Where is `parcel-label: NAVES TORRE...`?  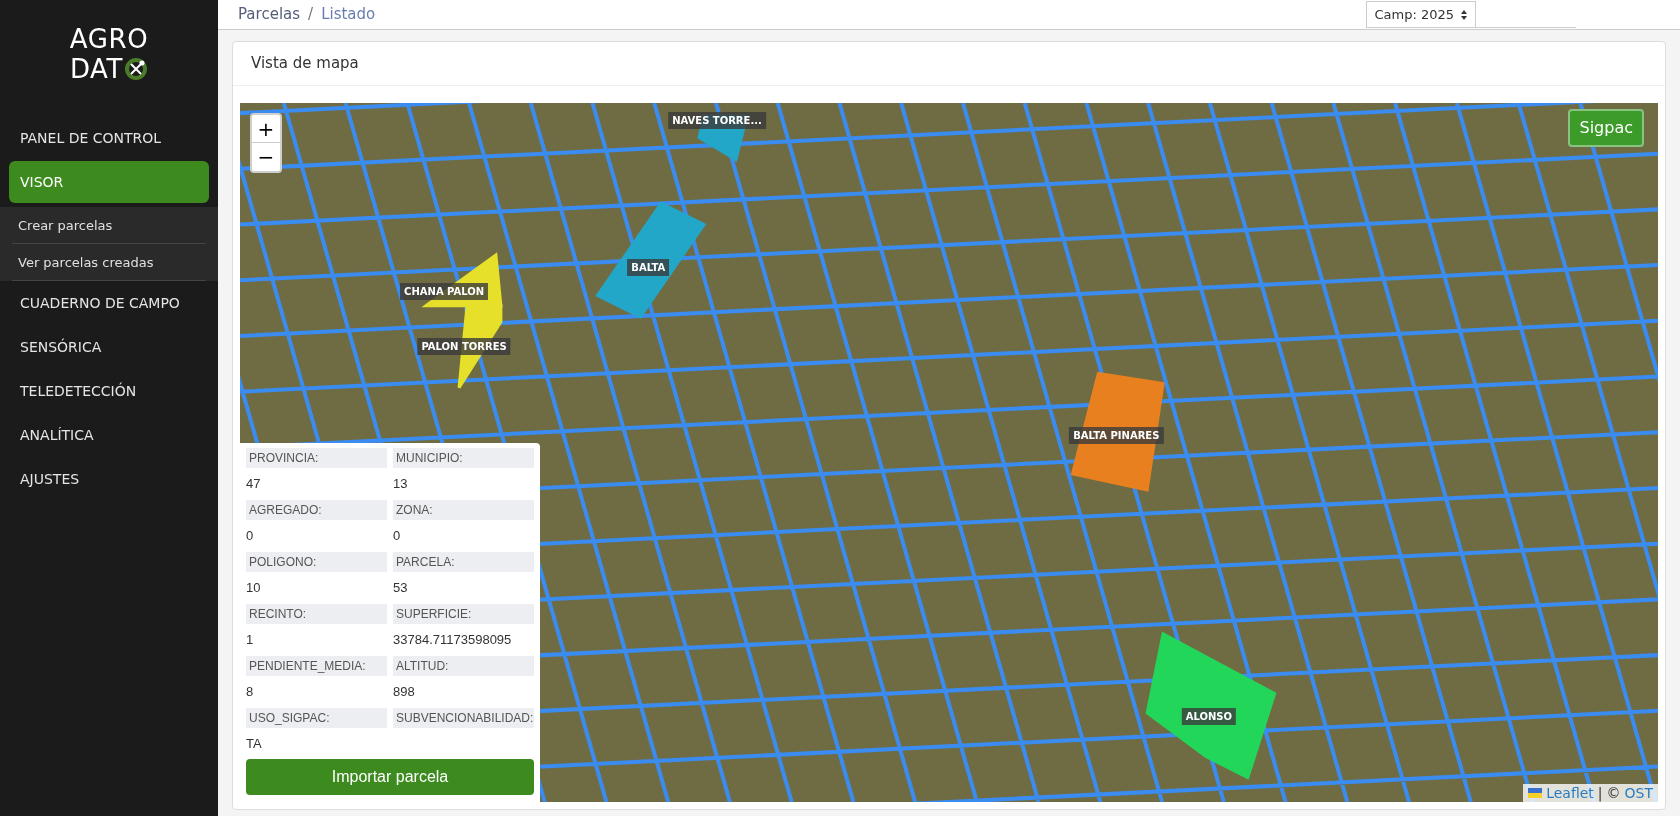 parcel-label: NAVES TORRE... is located at coordinates (717, 121).